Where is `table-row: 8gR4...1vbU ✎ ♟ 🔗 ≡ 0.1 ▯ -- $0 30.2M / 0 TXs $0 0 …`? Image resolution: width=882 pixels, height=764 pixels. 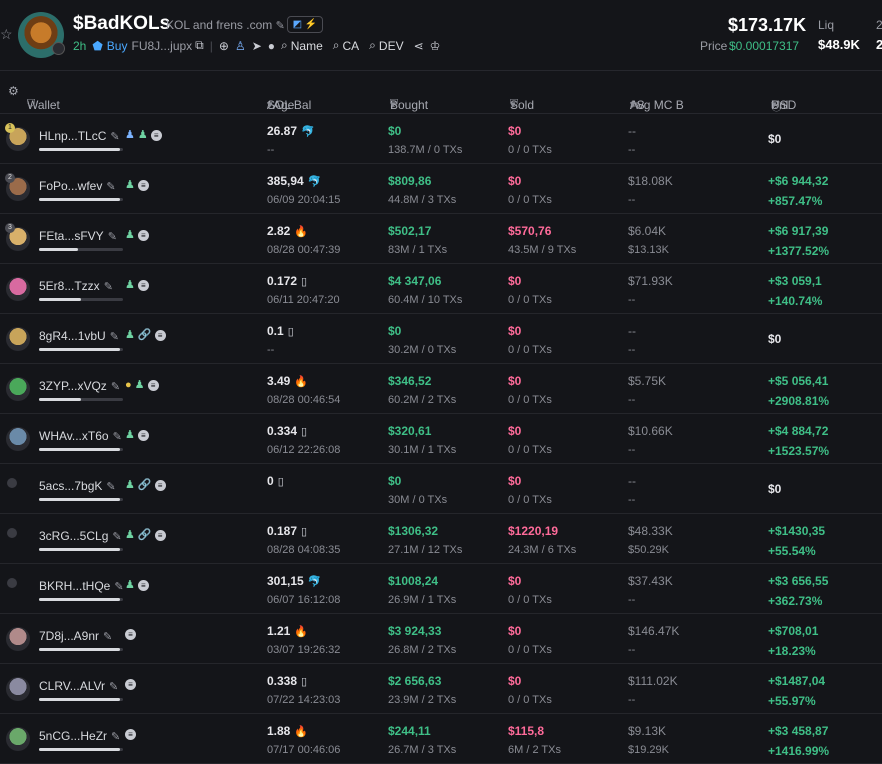 table-row: 8gR4...1vbU ✎ ♟ 🔗 ≡ 0.1 ▯ -- $0 30.2M / 0 TXs $0 0 … is located at coordinates (441, 339).